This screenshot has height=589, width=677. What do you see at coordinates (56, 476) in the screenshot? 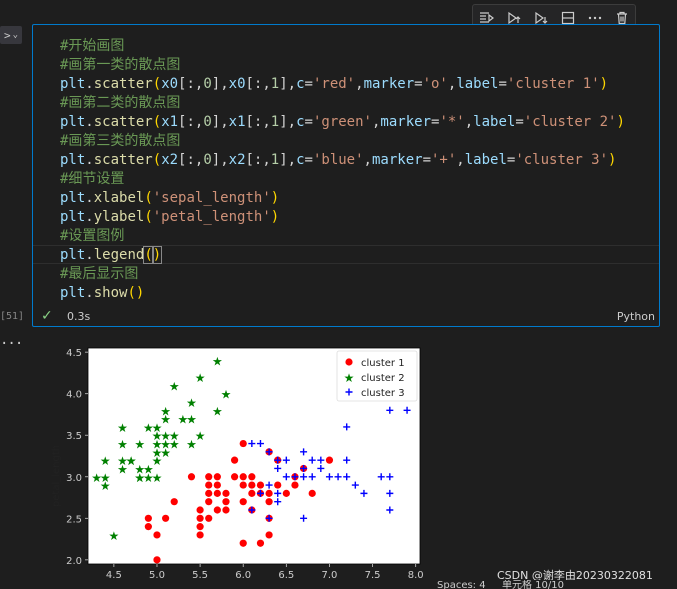
I see `y-axis-label: petal_length` at bounding box center [56, 476].